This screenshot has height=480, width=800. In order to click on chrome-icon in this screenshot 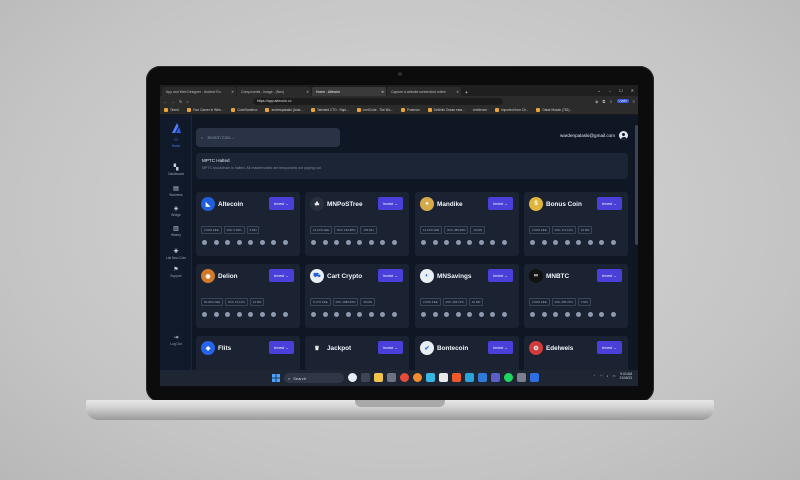, I will do `click(404, 377)`.